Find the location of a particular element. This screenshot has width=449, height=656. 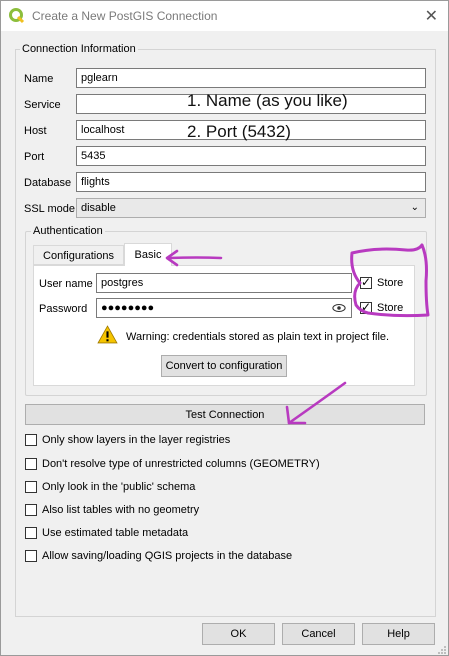

tab-configurations-label: Configurations is located at coordinates (78, 256).